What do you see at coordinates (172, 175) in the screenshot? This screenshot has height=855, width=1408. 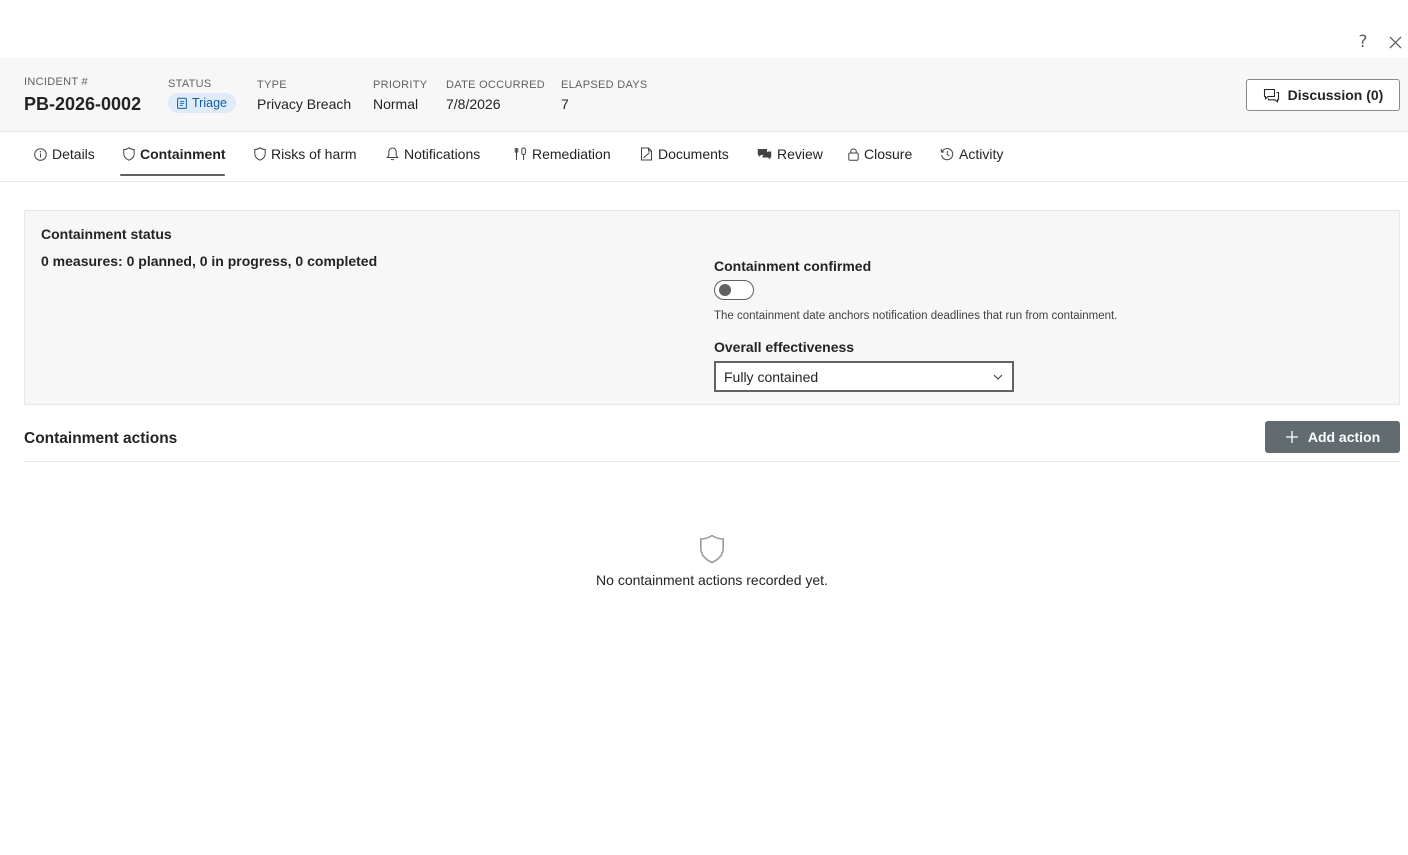 I see `active-tab-indicator` at bounding box center [172, 175].